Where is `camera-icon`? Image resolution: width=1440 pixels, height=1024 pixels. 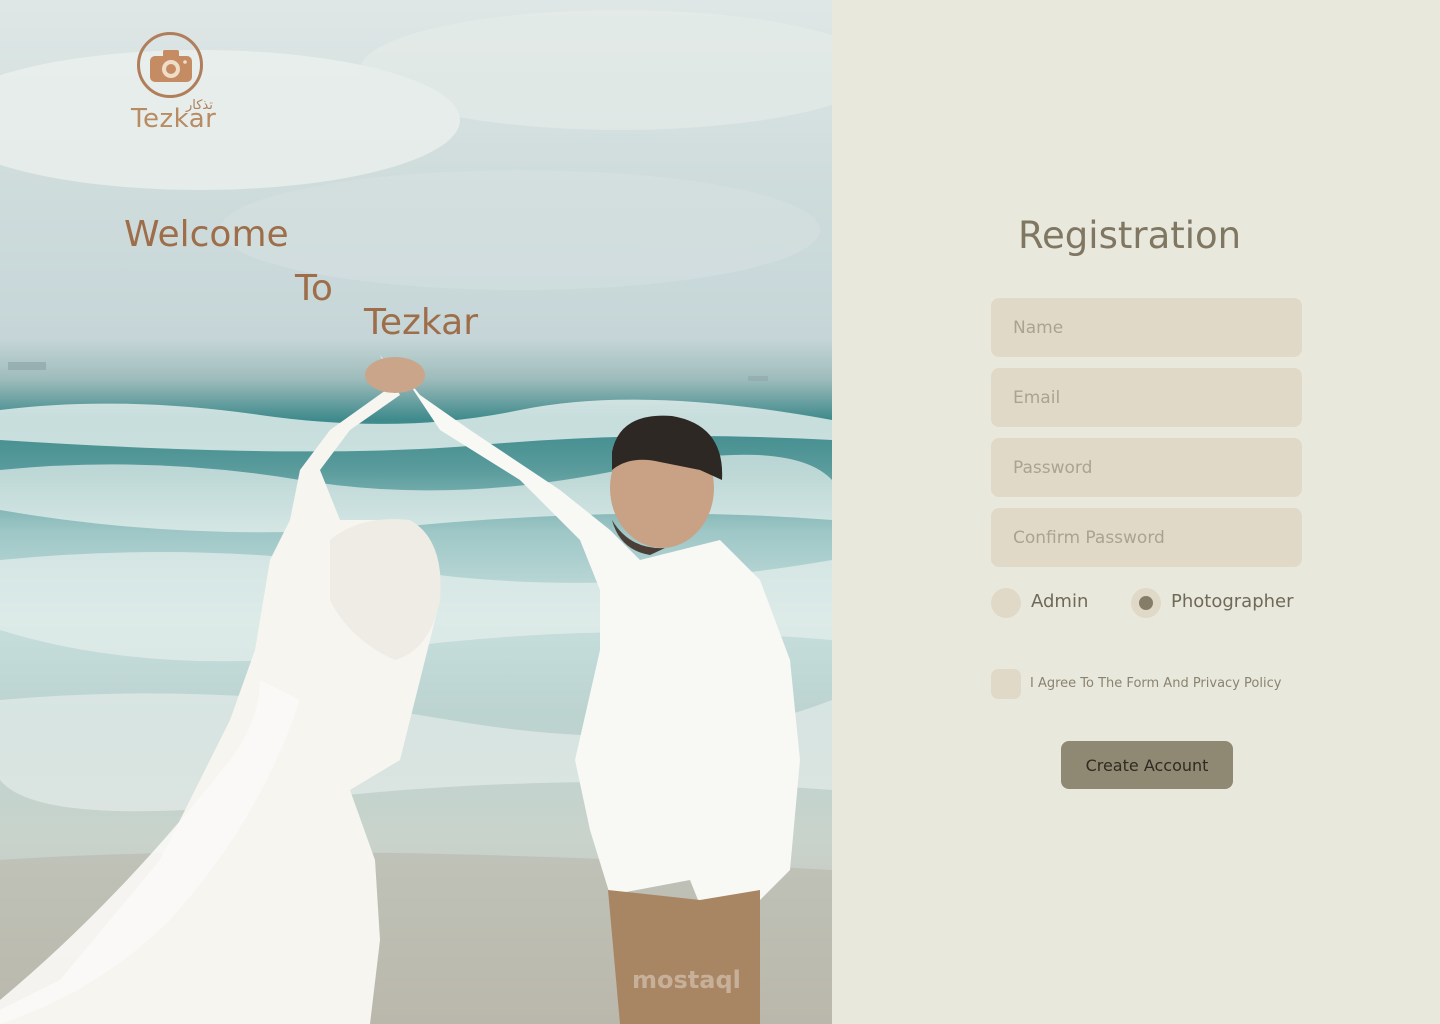
camera-icon is located at coordinates (171, 66).